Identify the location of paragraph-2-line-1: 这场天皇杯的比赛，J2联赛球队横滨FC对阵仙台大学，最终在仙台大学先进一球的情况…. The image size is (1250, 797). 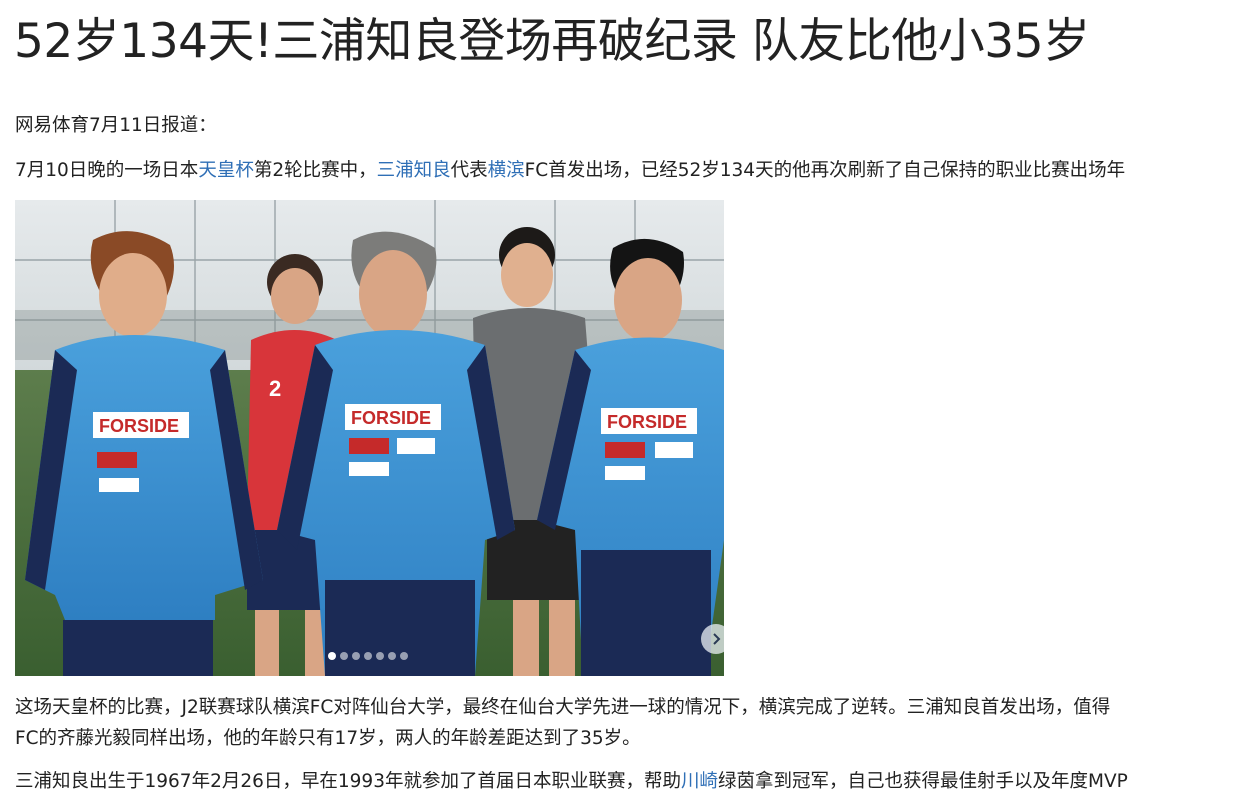
(563, 707).